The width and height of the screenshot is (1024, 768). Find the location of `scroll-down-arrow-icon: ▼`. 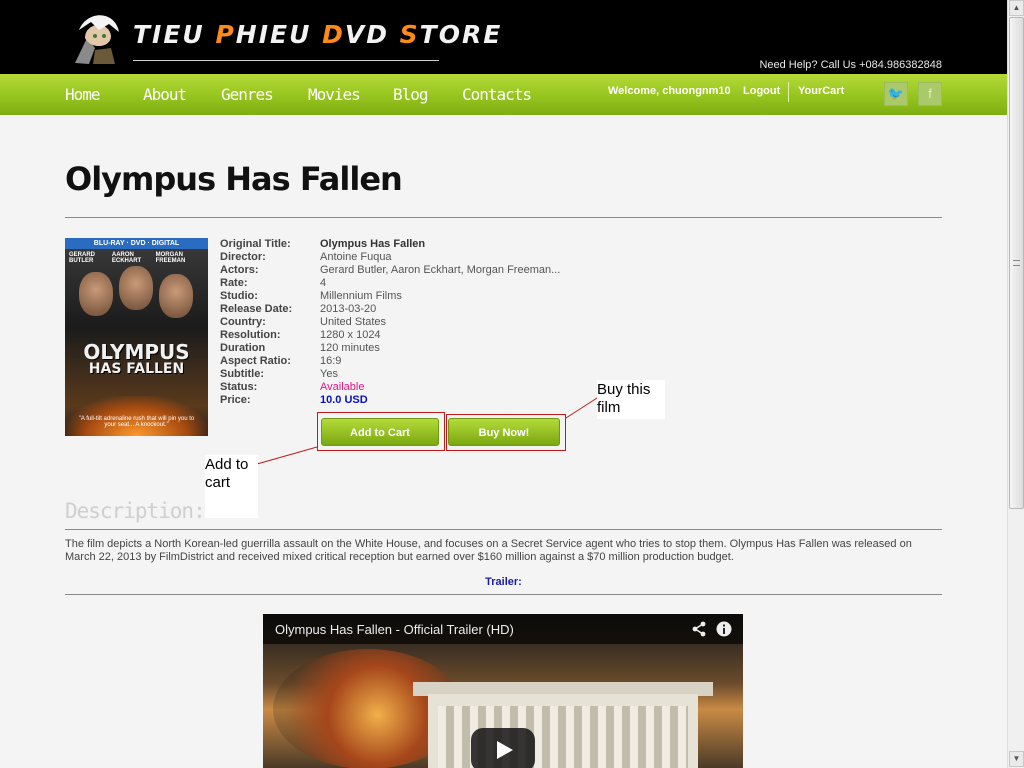

scroll-down-arrow-icon: ▼ is located at coordinates (1016, 759).